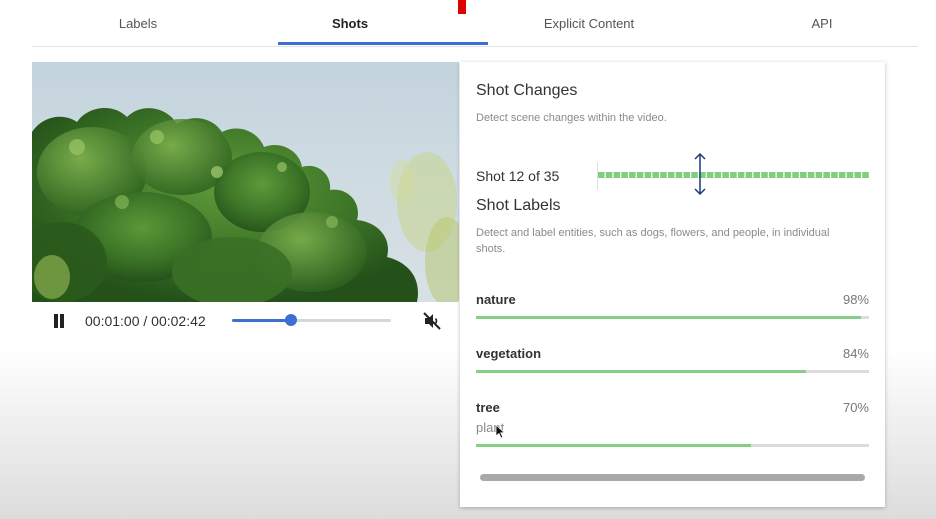  Describe the element at coordinates (261, 320) in the screenshot. I see `seek-bar-progress` at that location.